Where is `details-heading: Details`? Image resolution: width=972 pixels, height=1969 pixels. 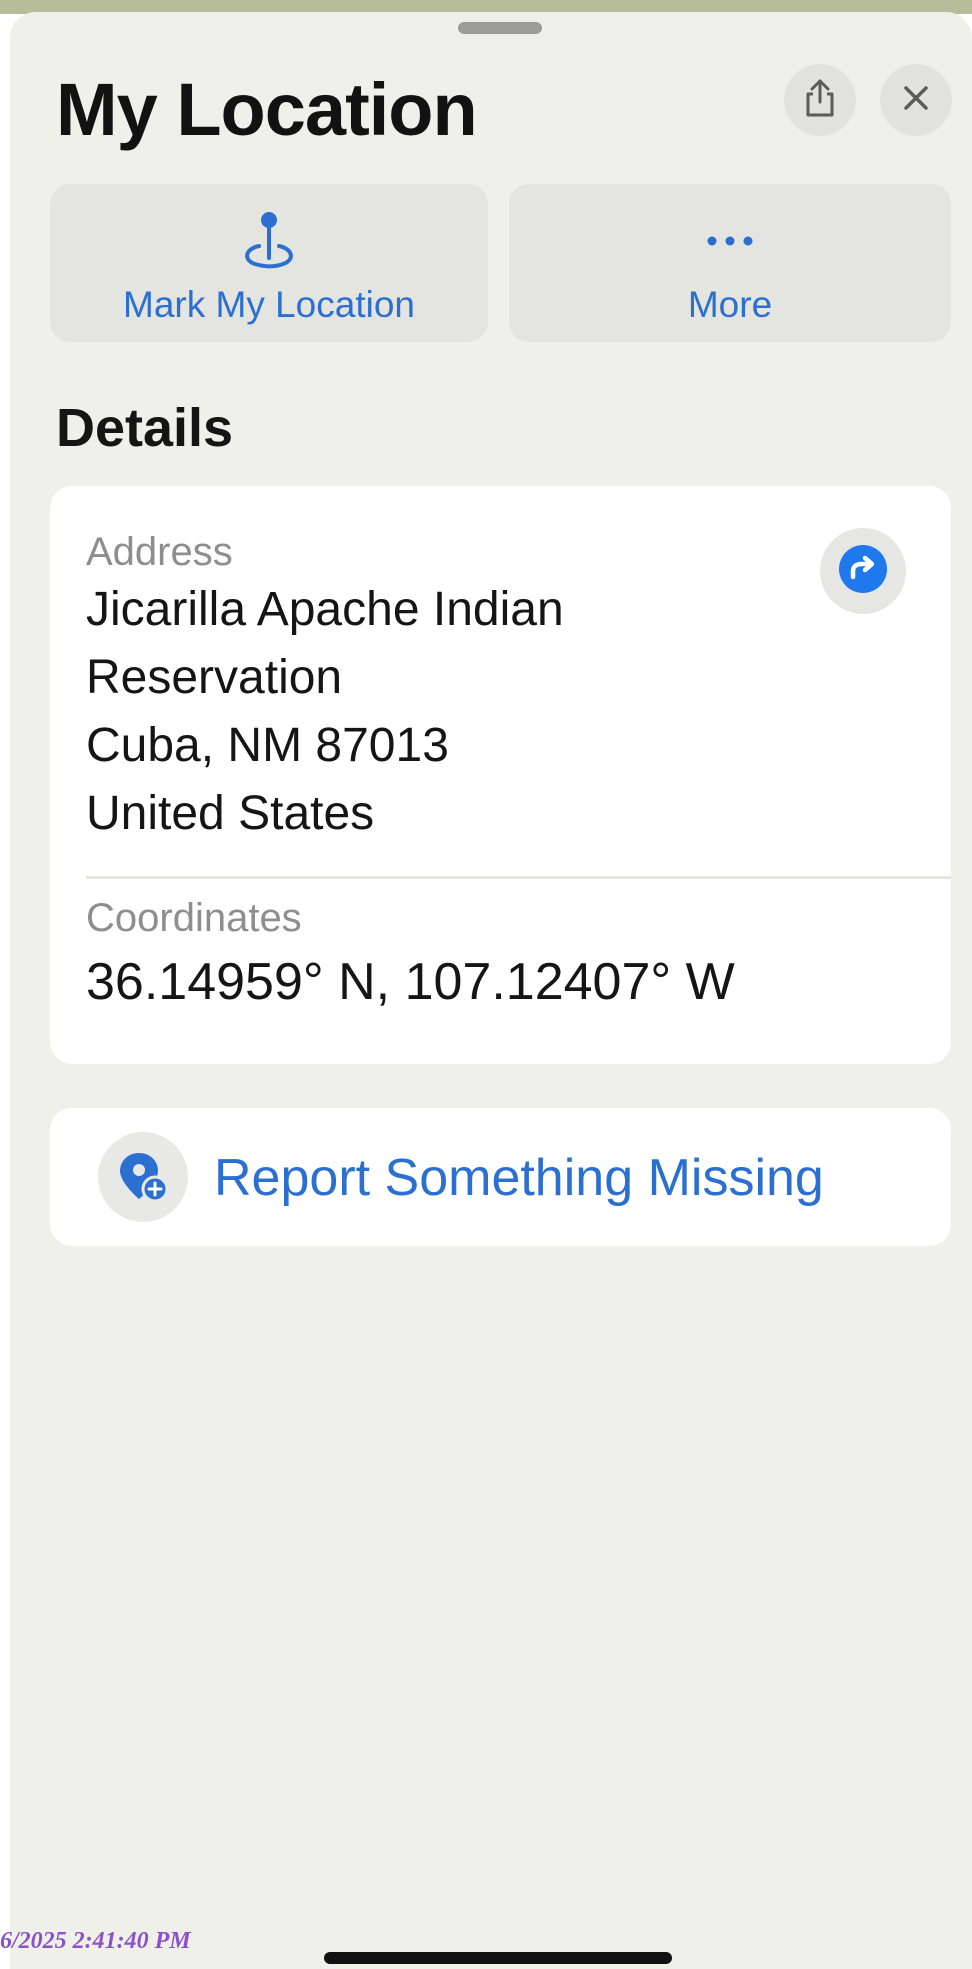
details-heading: Details is located at coordinates (145, 428).